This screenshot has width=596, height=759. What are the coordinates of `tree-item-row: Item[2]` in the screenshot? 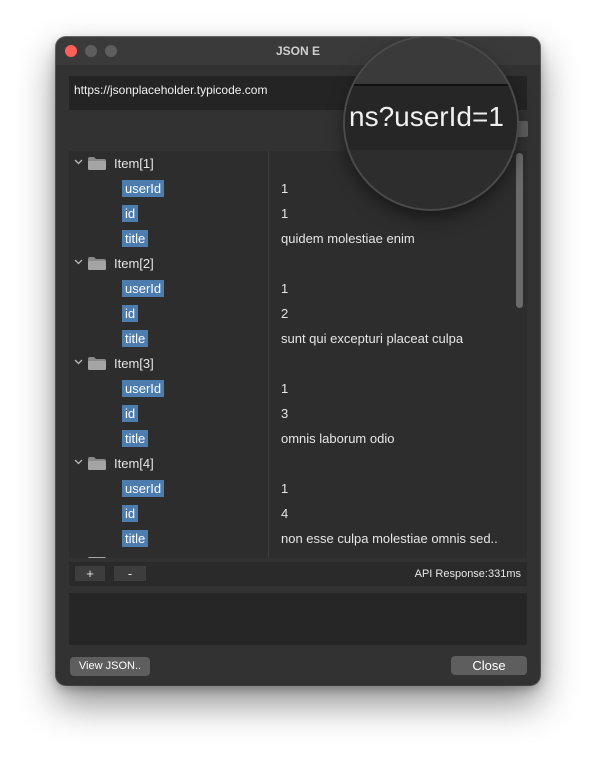 It's located at (291, 263).